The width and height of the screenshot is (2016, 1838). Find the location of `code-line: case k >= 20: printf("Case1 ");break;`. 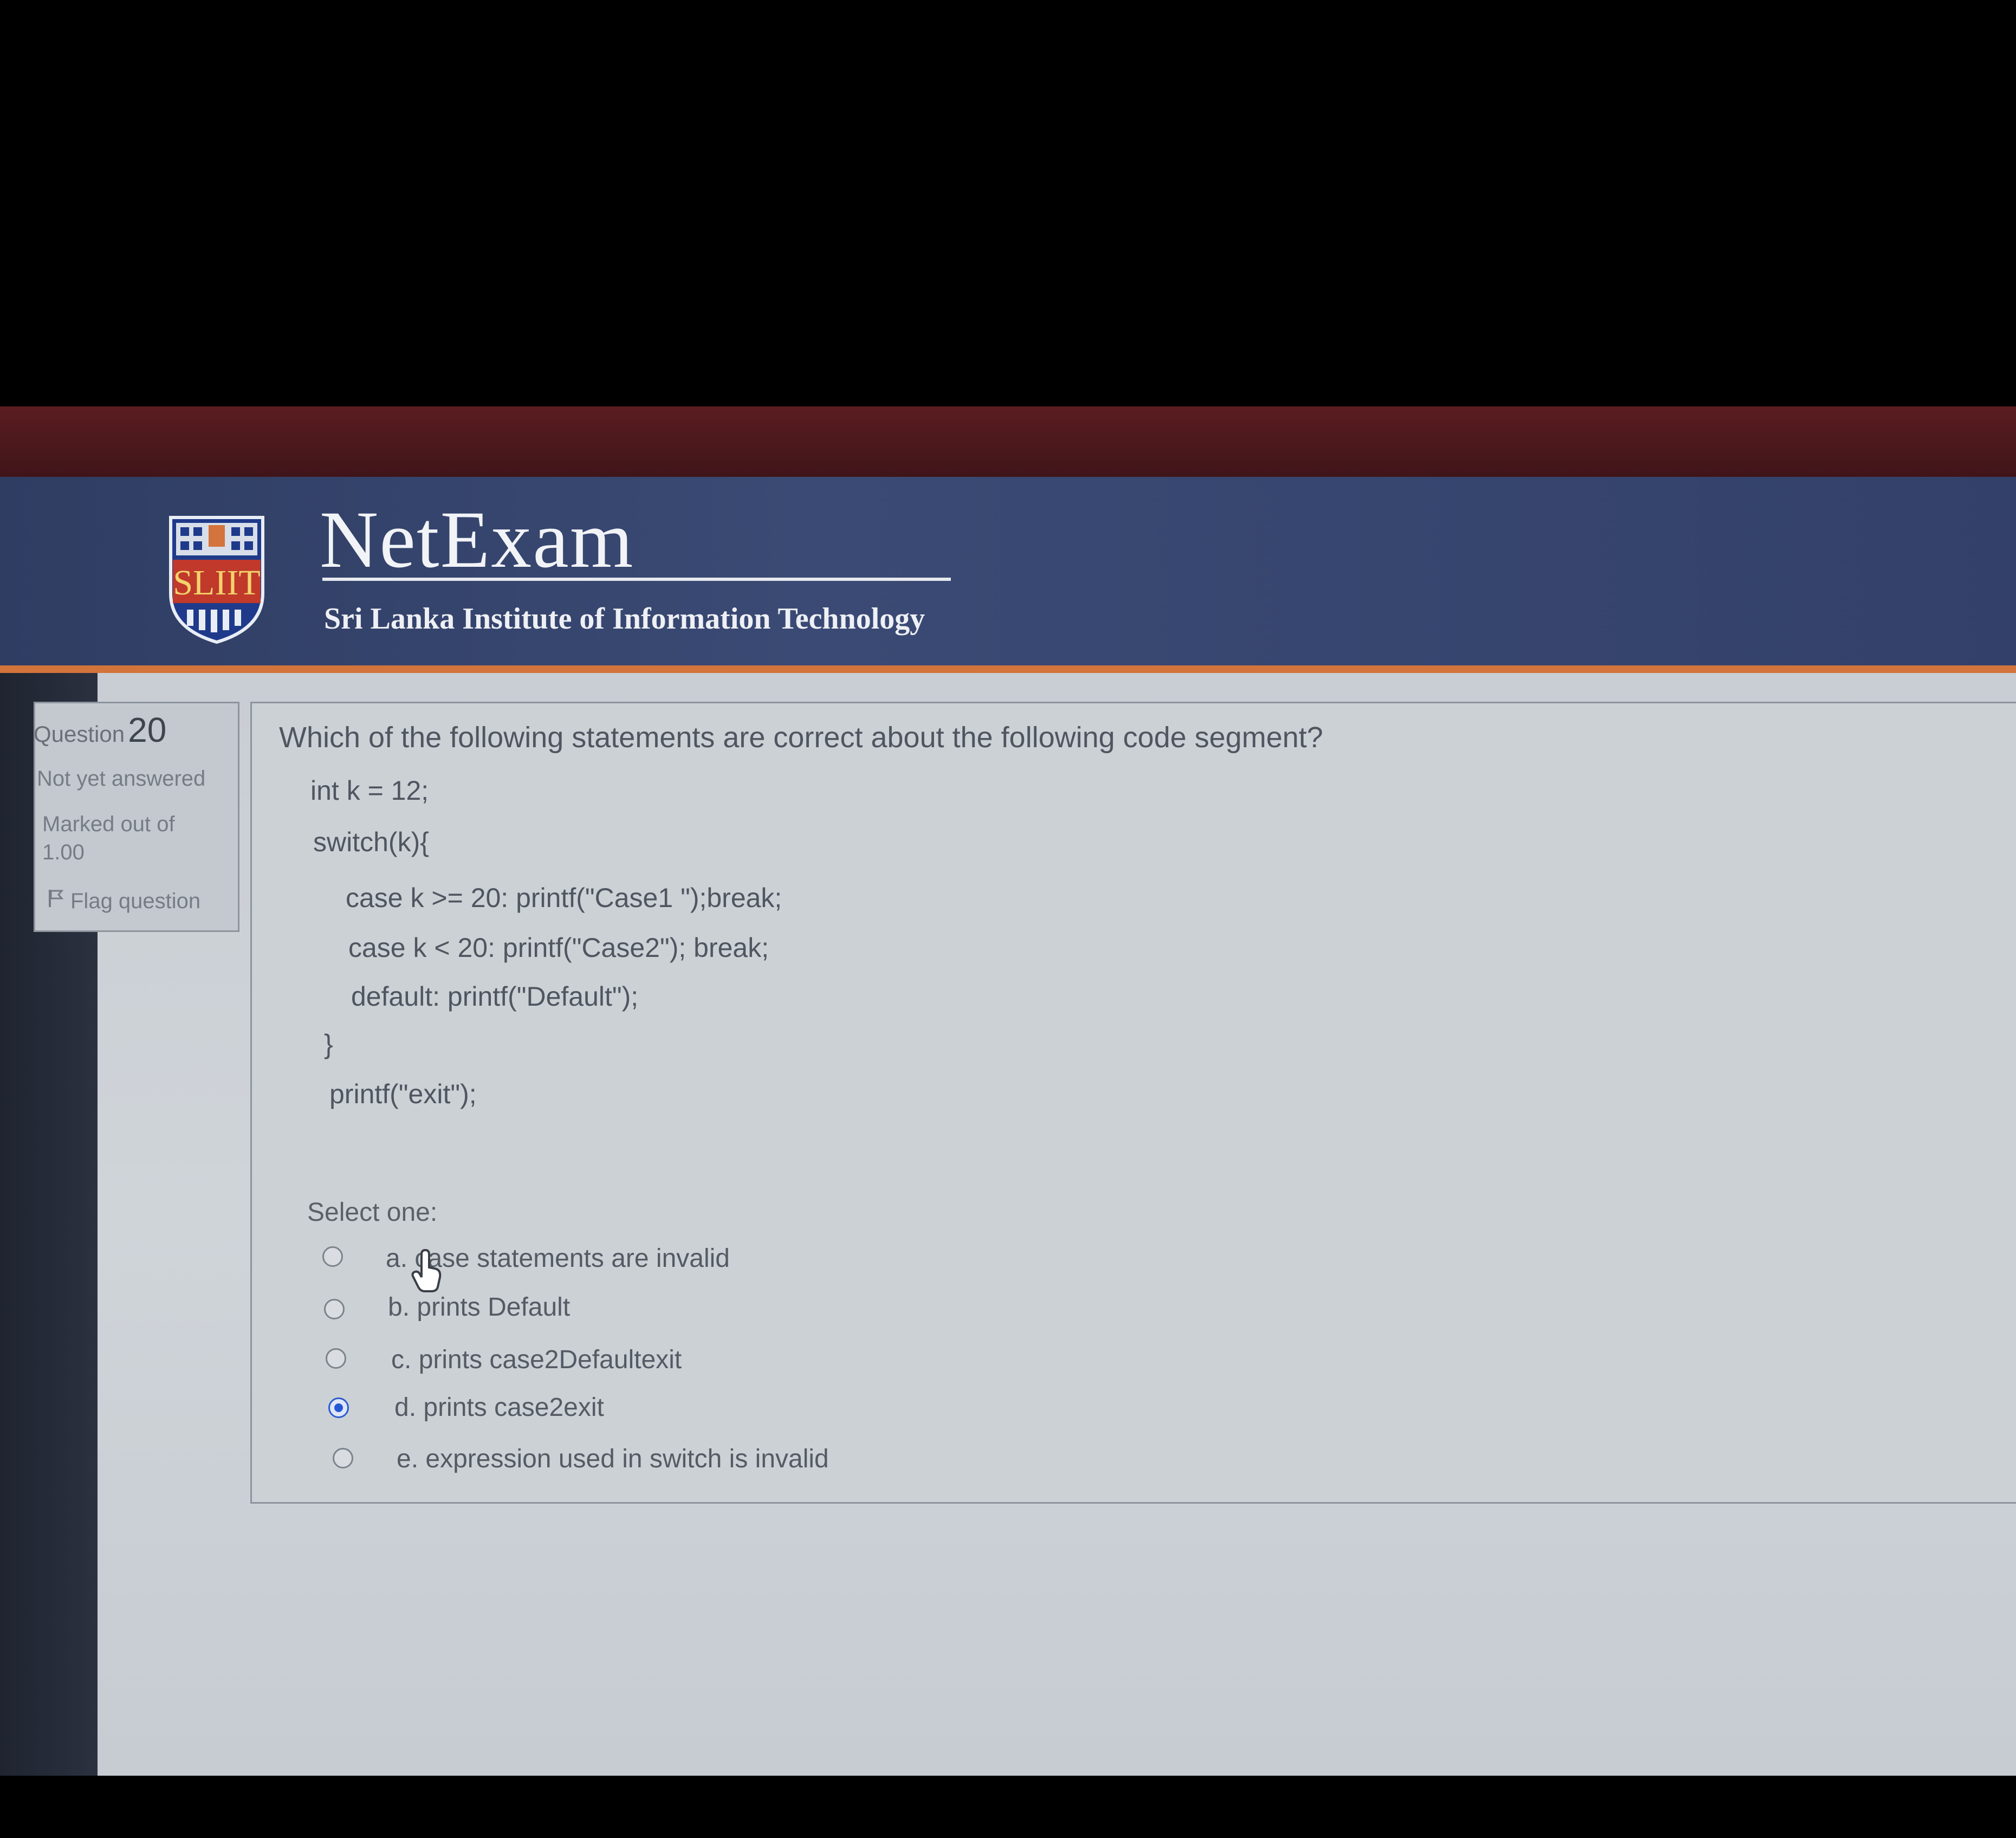

code-line: case k >= 20: printf("Case1 ");break; is located at coordinates (564, 898).